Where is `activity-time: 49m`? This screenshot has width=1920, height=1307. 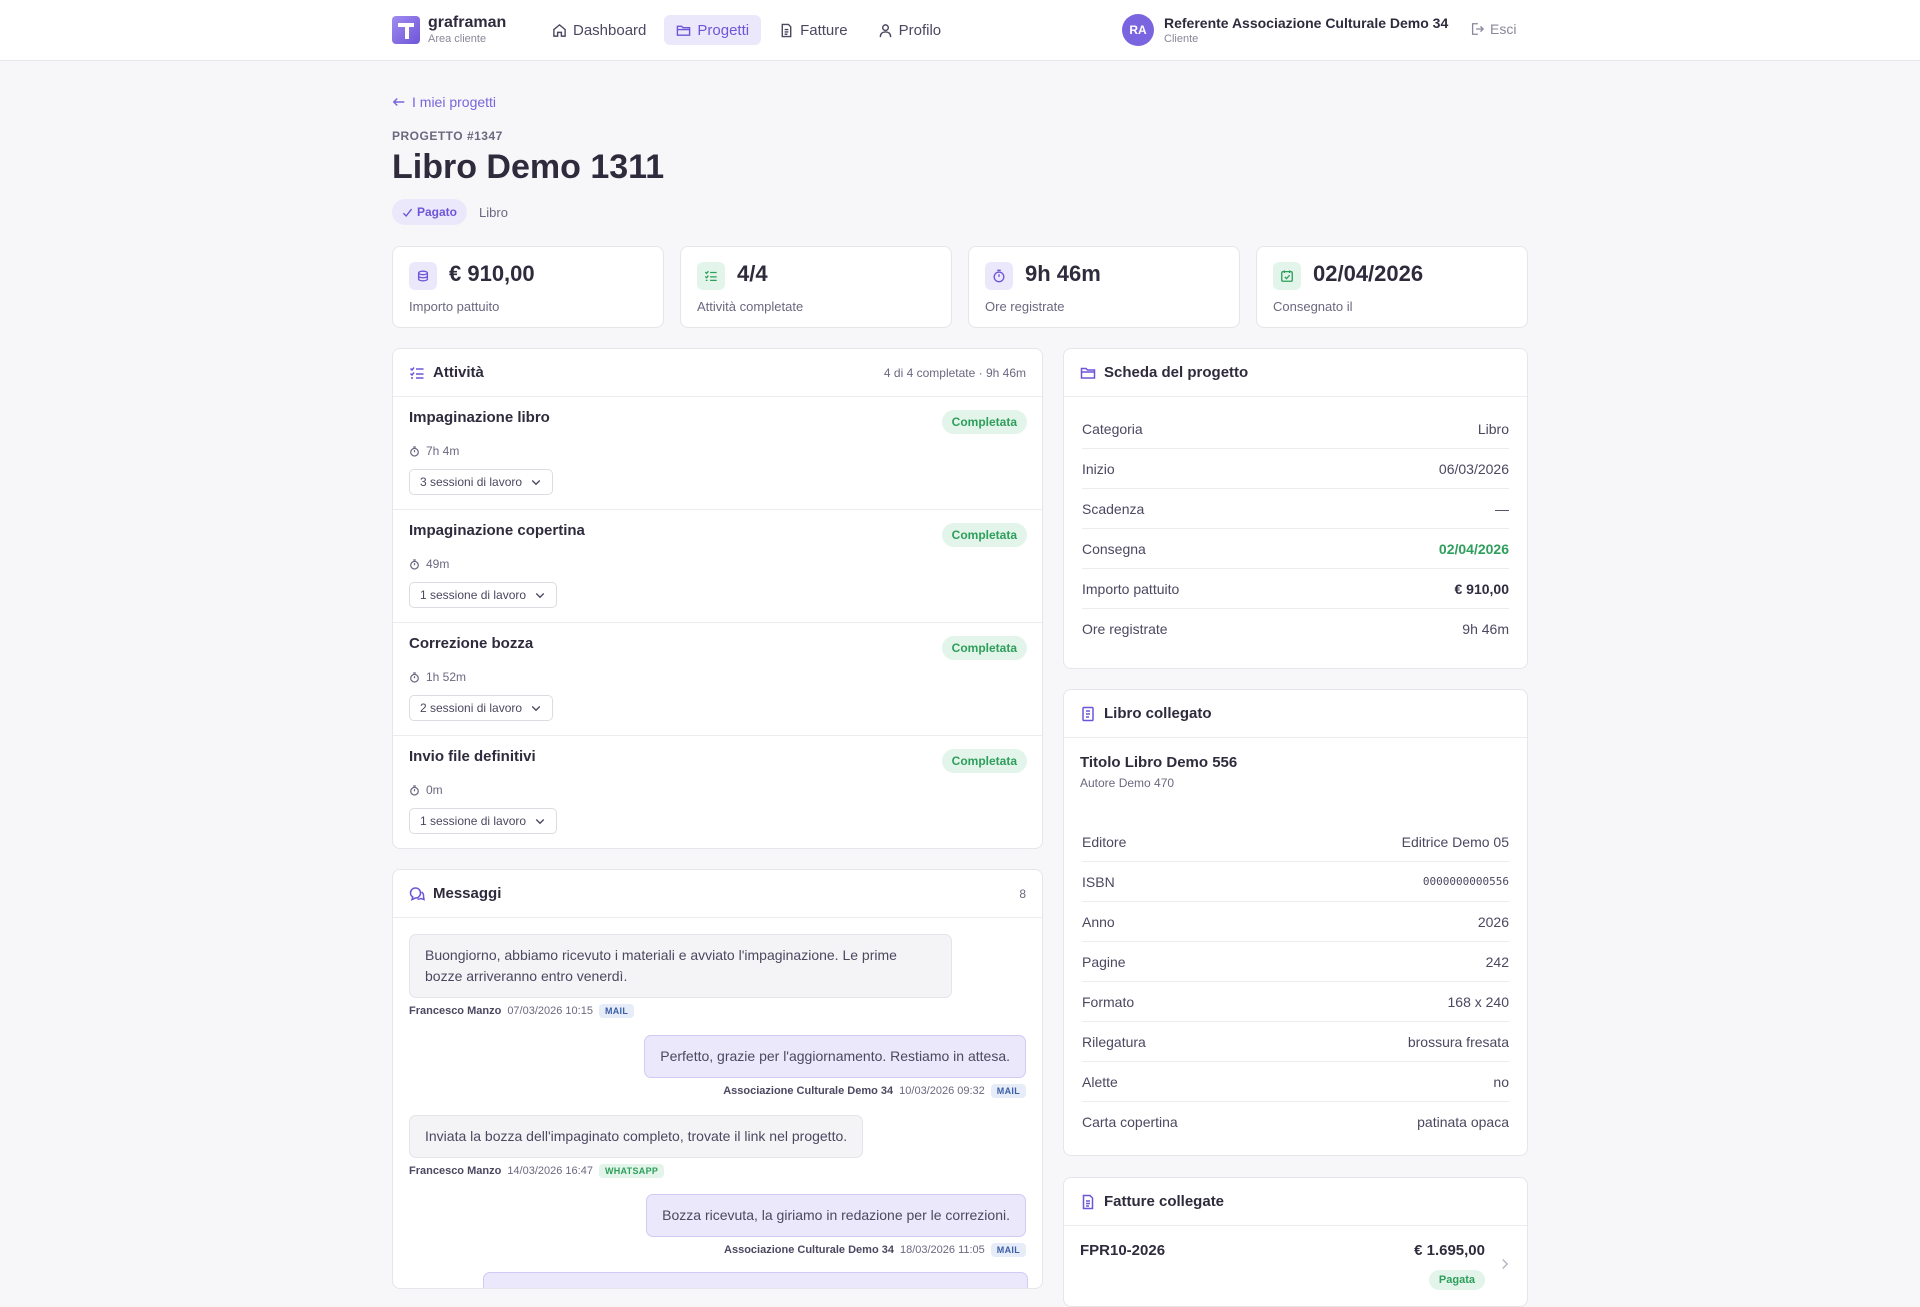
activity-time: 49m is located at coordinates (429, 564).